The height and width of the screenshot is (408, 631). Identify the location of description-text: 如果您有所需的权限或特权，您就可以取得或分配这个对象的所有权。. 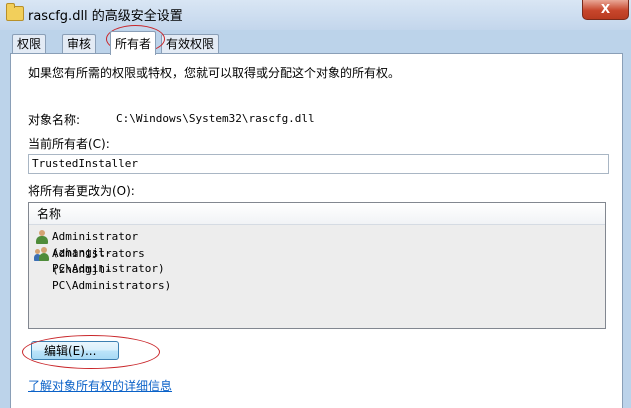
(214, 73).